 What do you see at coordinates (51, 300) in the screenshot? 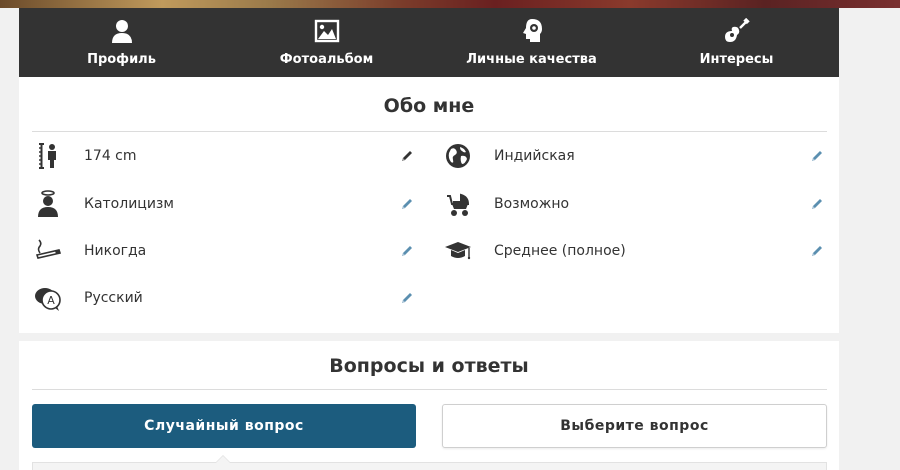
I see `svg-text: A` at bounding box center [51, 300].